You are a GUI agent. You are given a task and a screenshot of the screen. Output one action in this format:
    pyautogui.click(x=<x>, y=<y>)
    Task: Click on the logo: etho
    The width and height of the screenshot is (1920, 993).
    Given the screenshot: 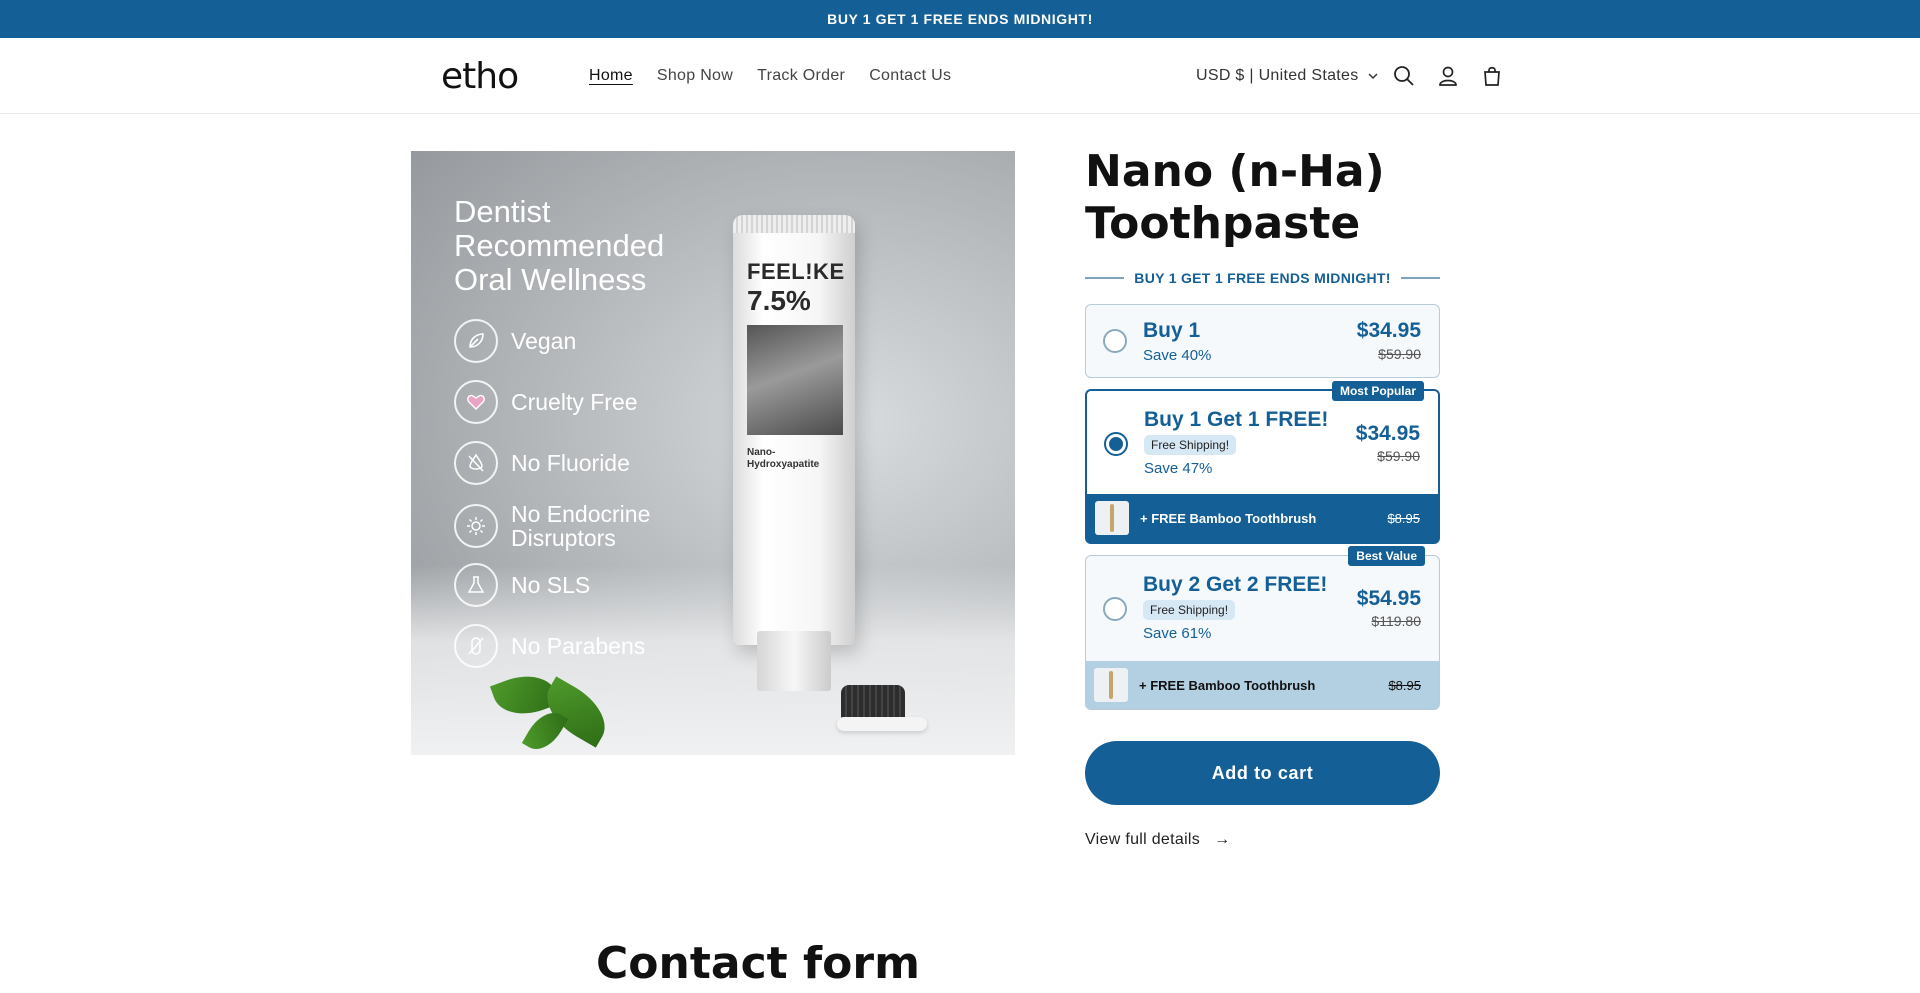 What is the action you would take?
    pyautogui.click(x=480, y=76)
    